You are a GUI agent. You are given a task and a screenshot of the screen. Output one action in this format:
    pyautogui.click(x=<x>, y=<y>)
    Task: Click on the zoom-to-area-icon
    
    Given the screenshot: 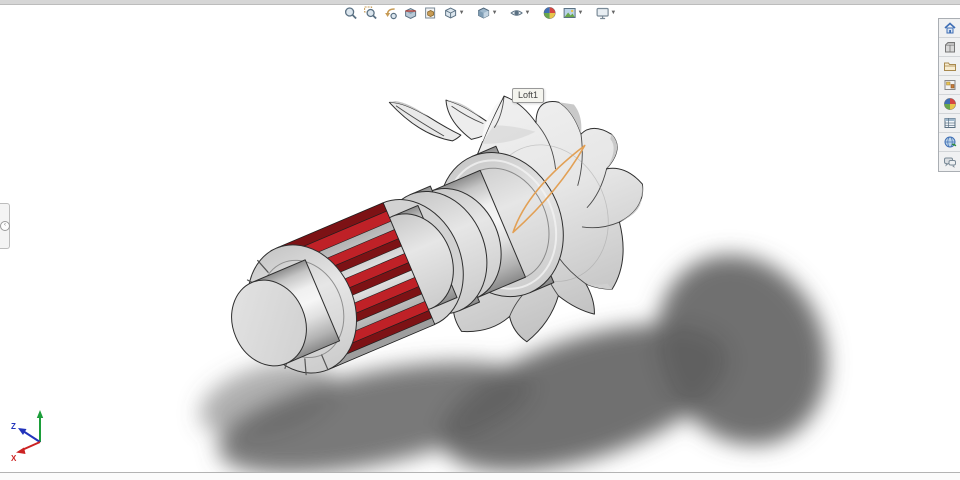 What is the action you would take?
    pyautogui.click(x=370, y=13)
    